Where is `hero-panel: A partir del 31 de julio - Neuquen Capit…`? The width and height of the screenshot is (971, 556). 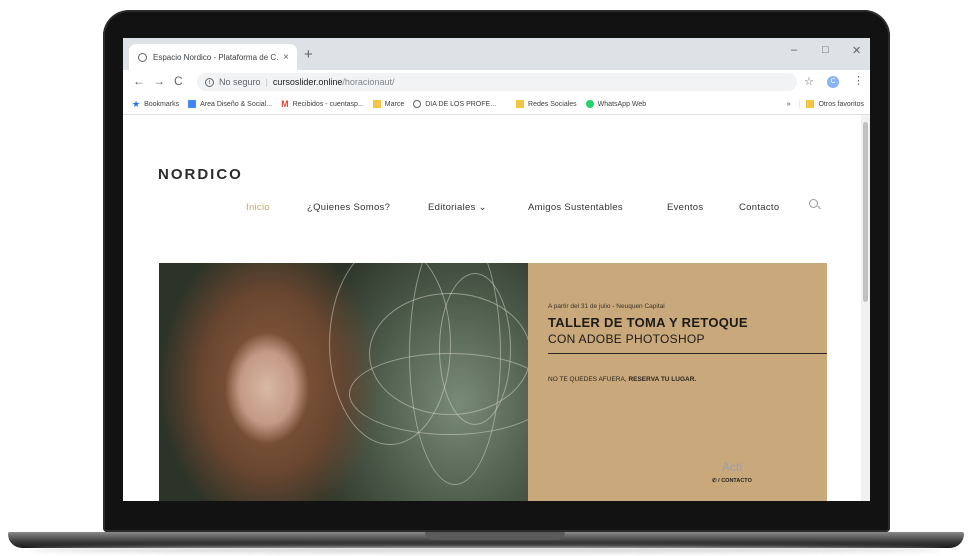
hero-panel: A partir del 31 de julio - Neuquen Capit… is located at coordinates (677, 382).